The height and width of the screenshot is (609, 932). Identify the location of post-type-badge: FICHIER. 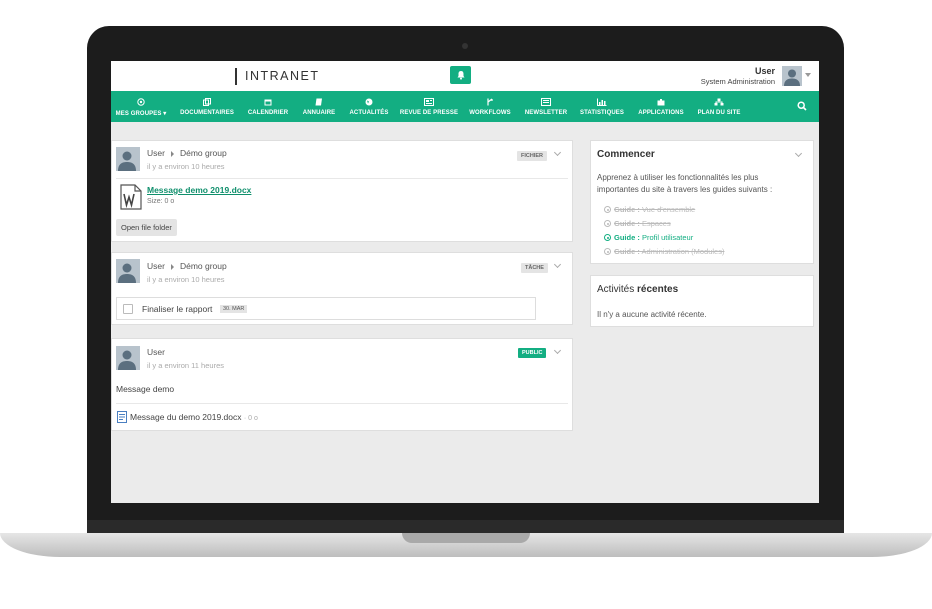
(532, 156).